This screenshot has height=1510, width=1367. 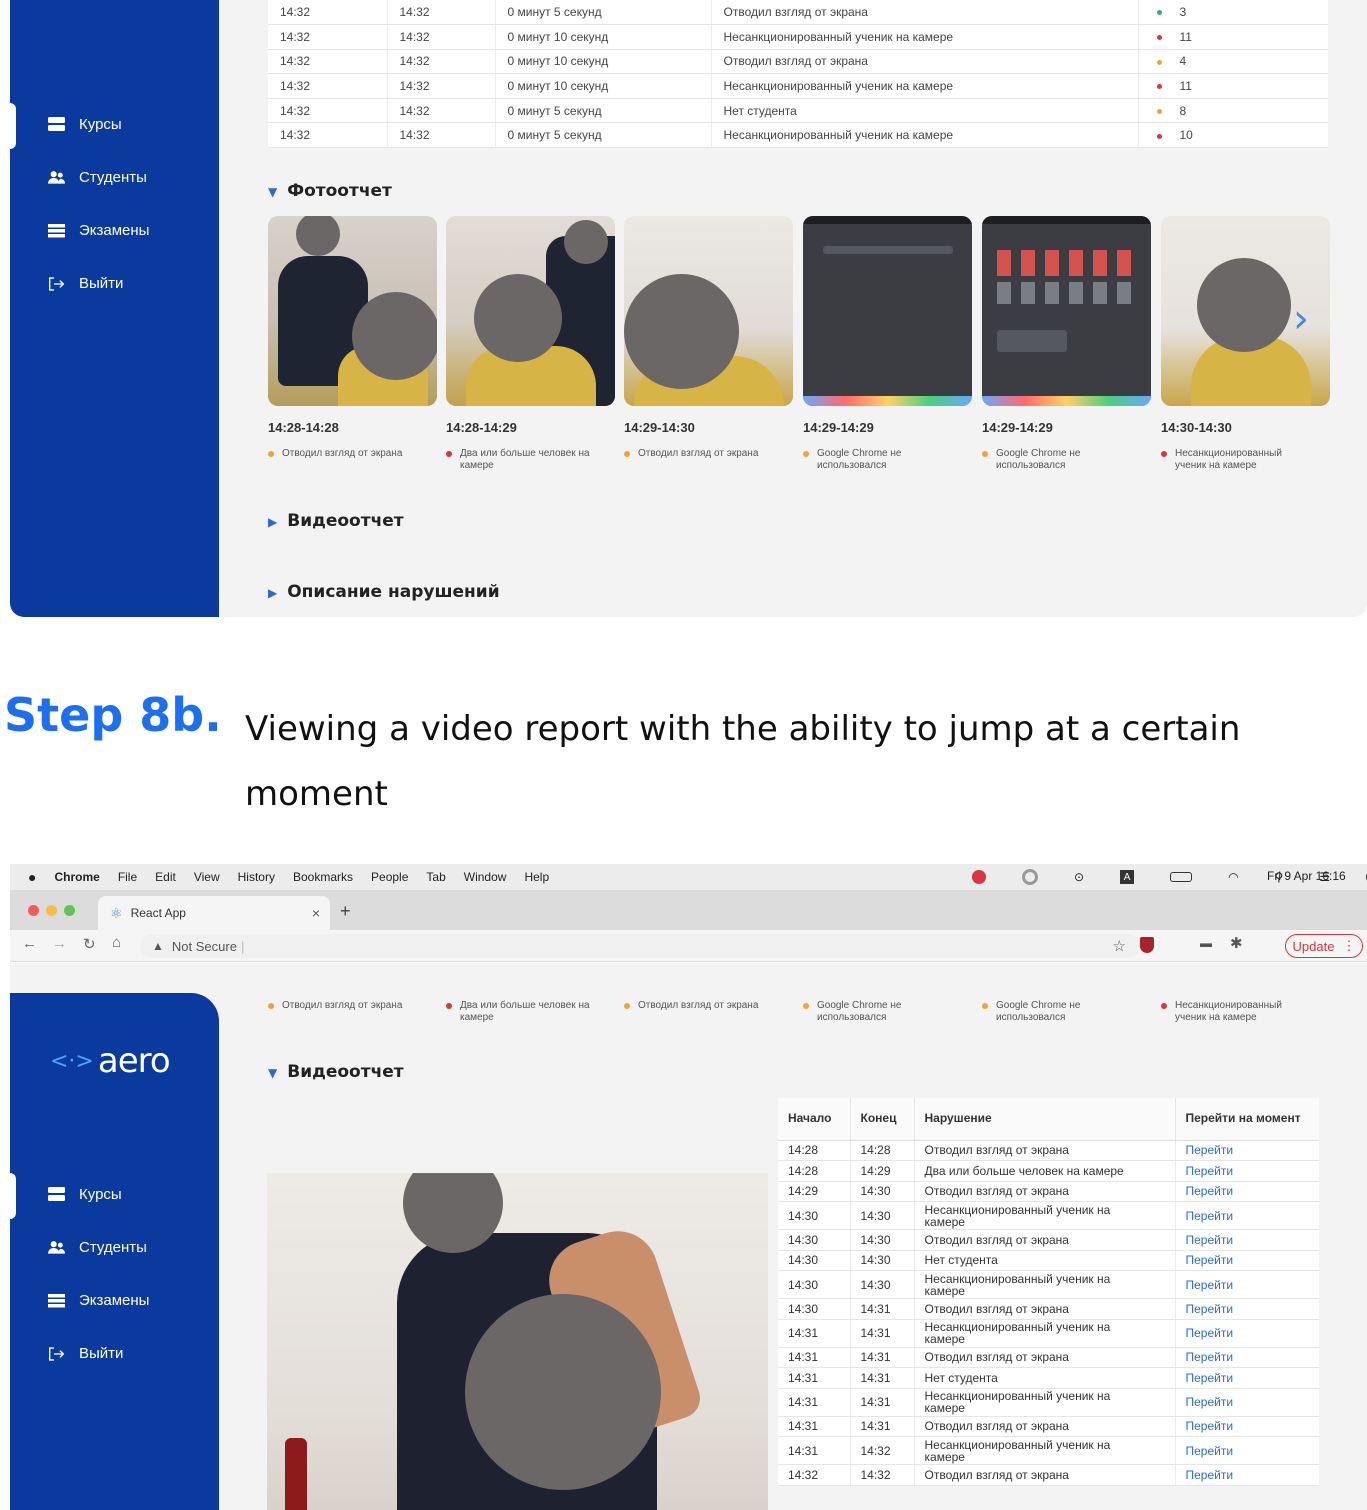 What do you see at coordinates (1147, 945) in the screenshot?
I see `ublock-icon` at bounding box center [1147, 945].